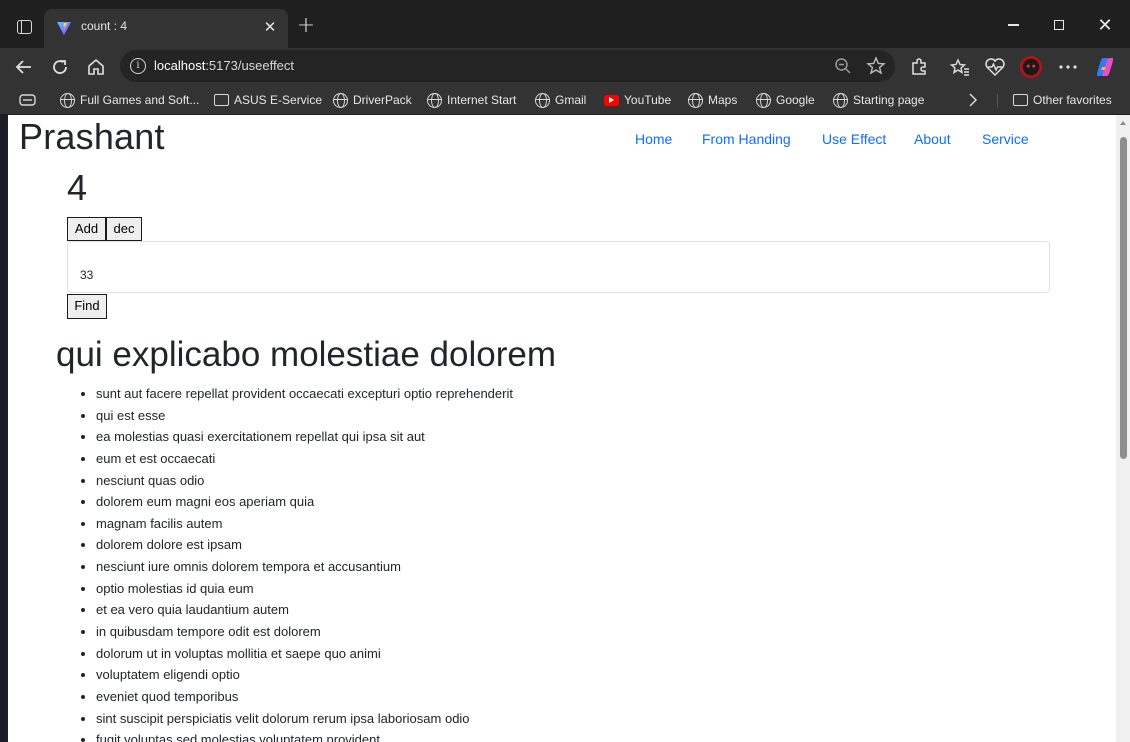 This screenshot has width=1130, height=742. What do you see at coordinates (878, 100) in the screenshot?
I see `bookmark-item: Starting page` at bounding box center [878, 100].